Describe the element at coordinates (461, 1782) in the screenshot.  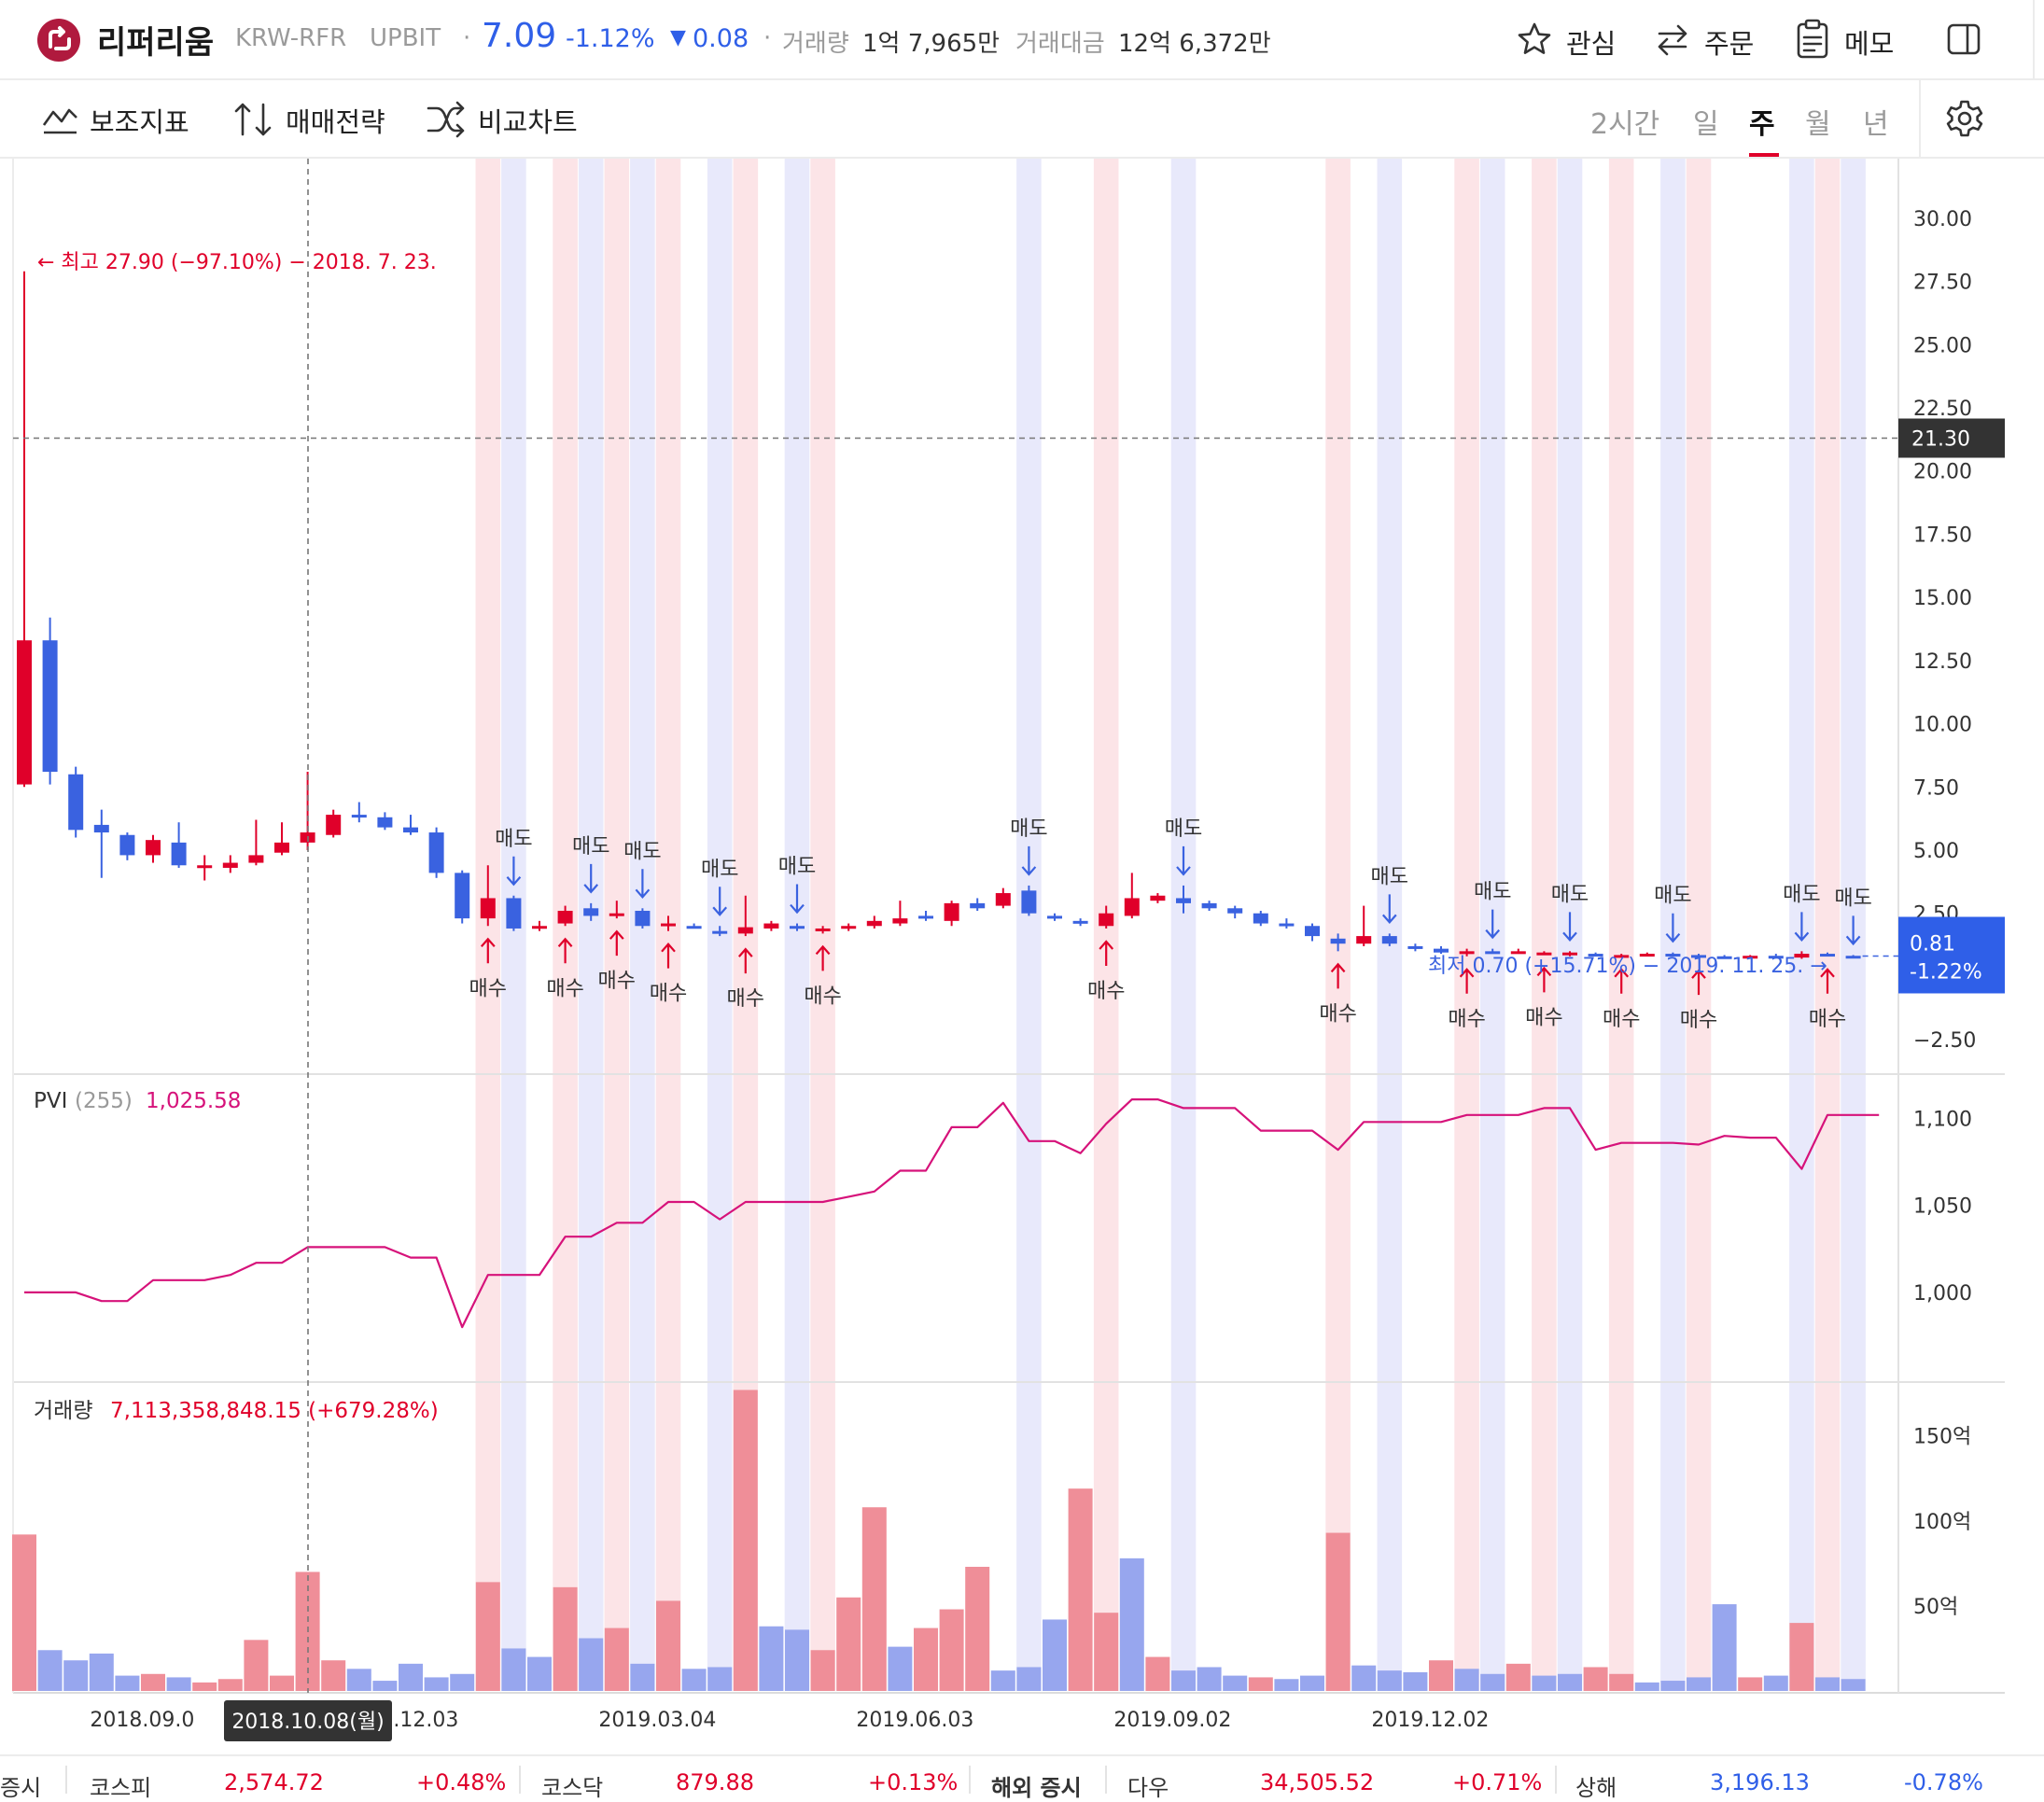
I see `ticker-kospi-change: +0.48%` at that location.